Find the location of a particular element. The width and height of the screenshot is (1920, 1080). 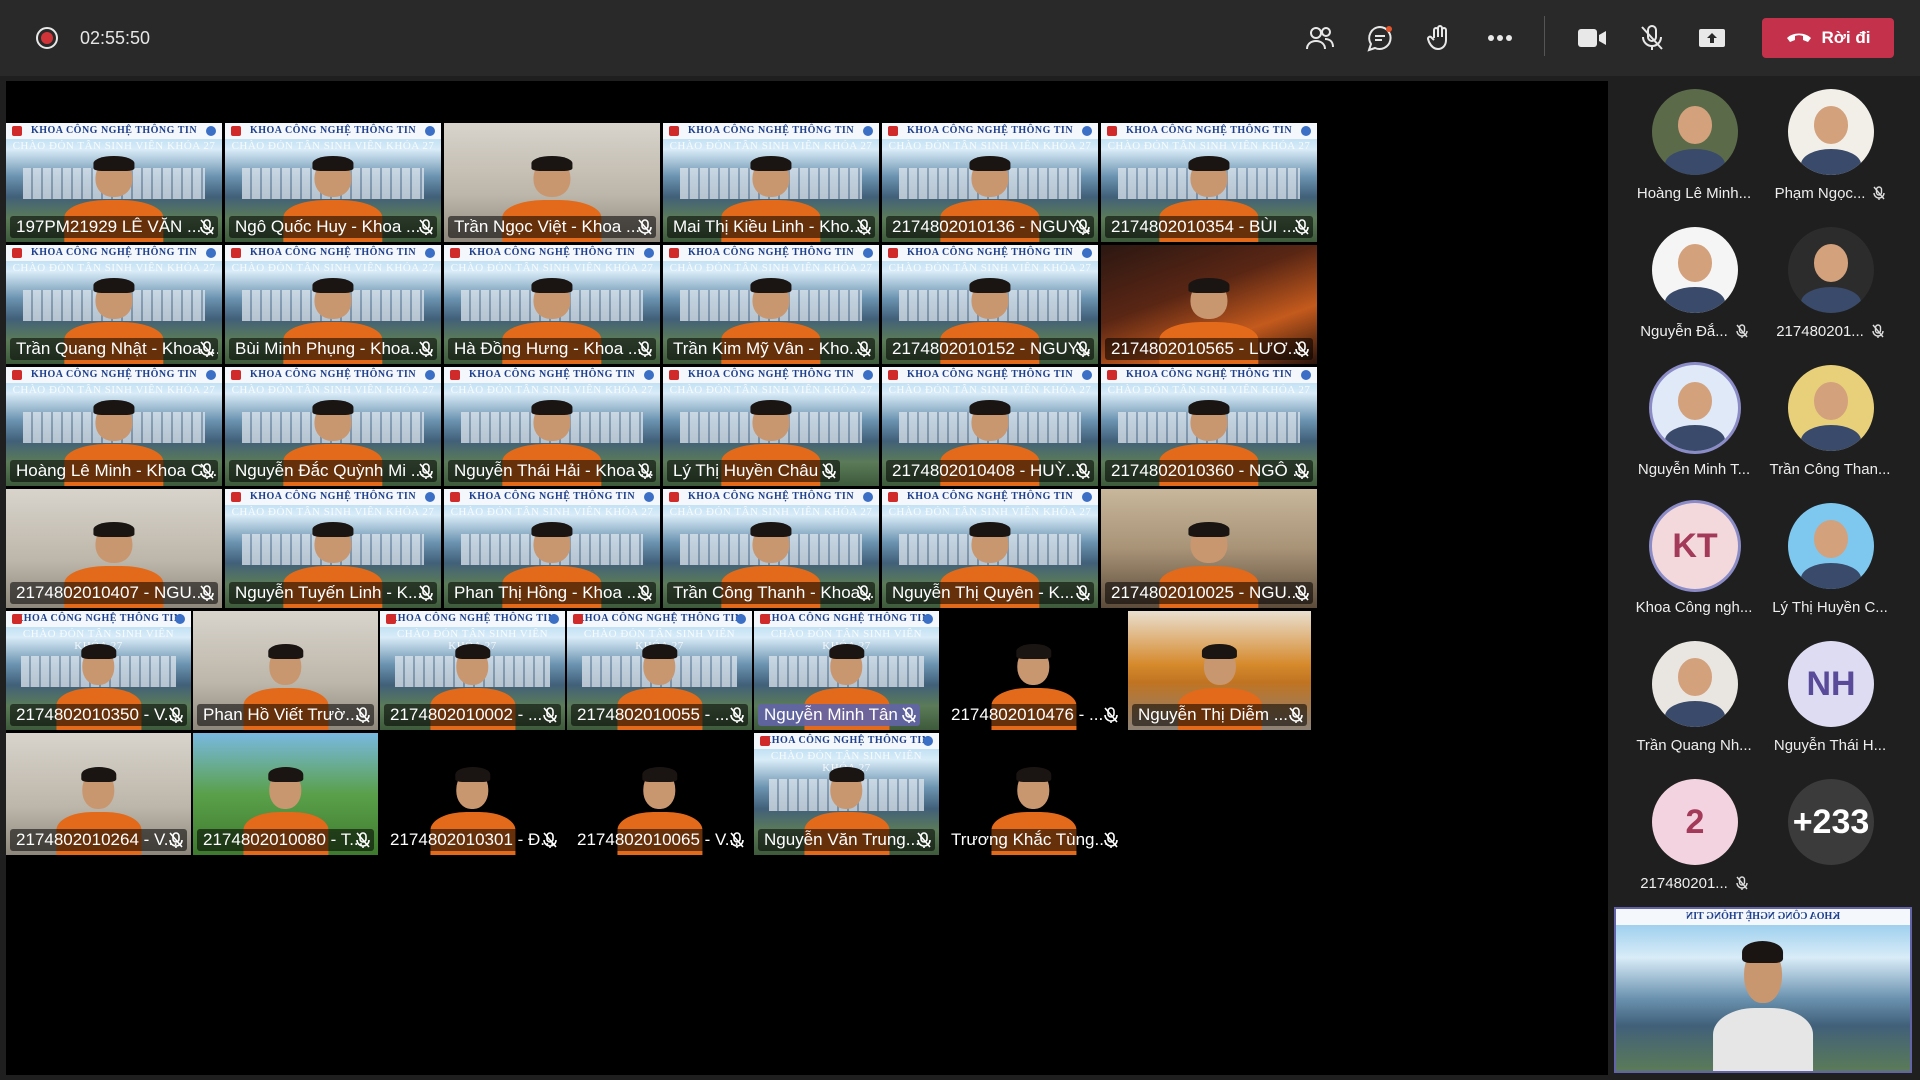

participant-avatar is located at coordinates (1695, 684).